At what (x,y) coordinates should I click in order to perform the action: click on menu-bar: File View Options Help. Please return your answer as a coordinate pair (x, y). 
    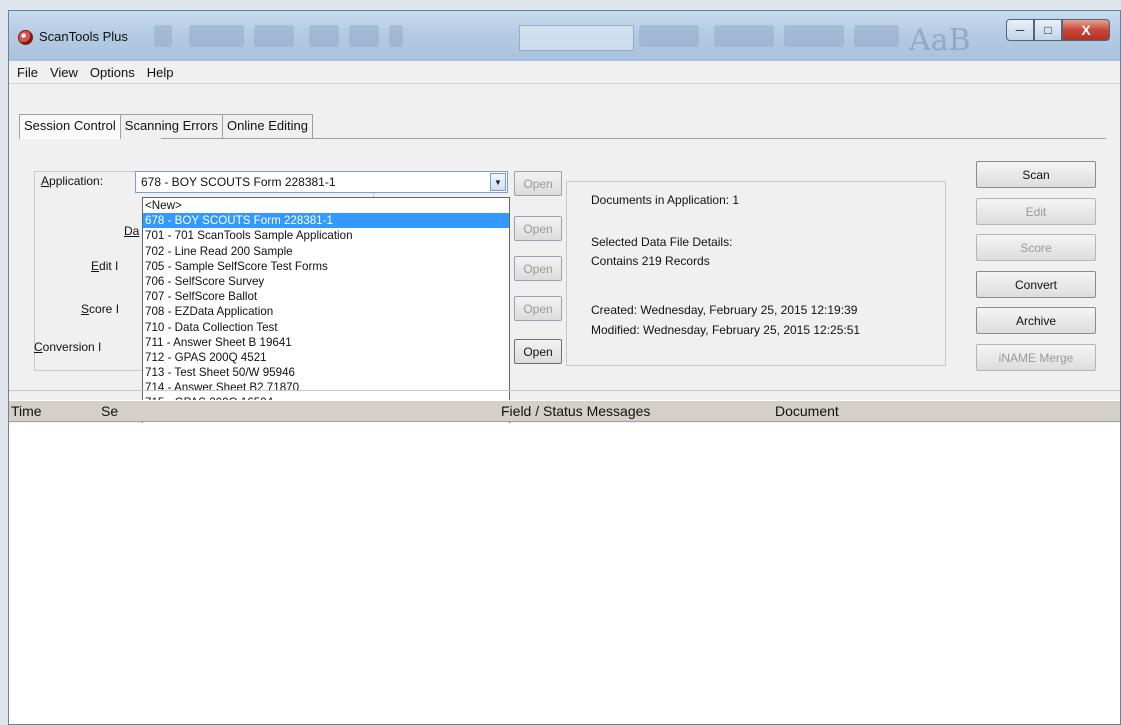
    Looking at the image, I should click on (564, 72).